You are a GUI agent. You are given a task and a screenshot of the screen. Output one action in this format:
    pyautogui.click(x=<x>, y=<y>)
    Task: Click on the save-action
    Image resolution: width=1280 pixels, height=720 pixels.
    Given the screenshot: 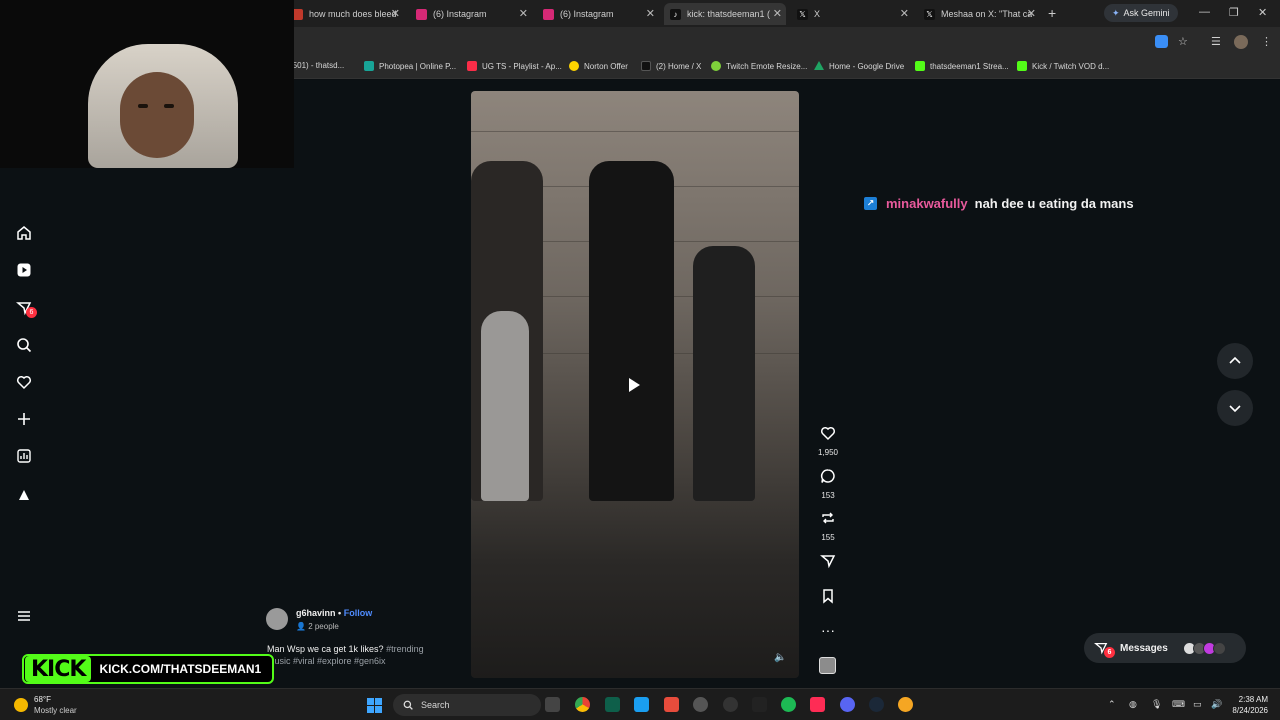 What is the action you would take?
    pyautogui.click(x=828, y=598)
    